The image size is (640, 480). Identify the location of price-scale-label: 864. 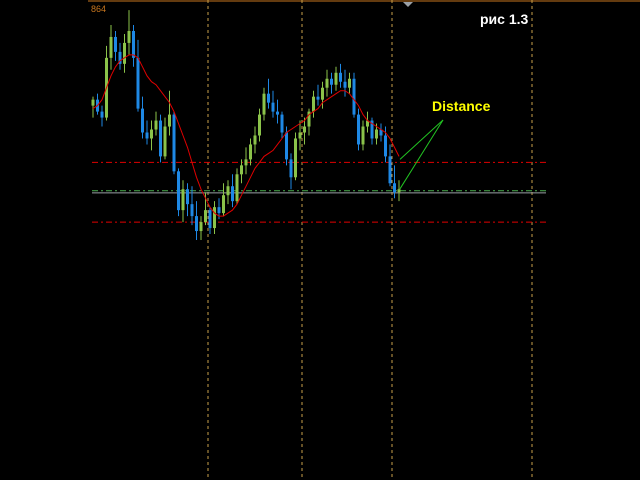
(99, 9).